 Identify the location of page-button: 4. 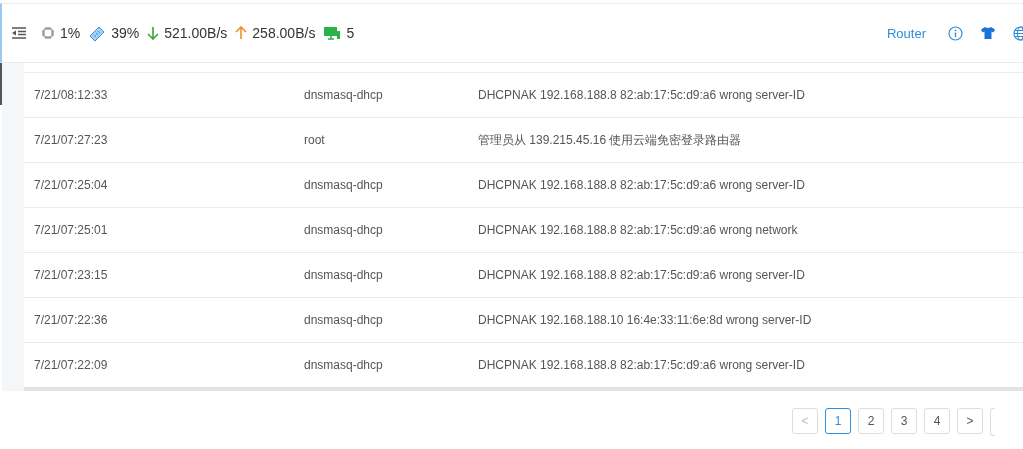
(937, 421).